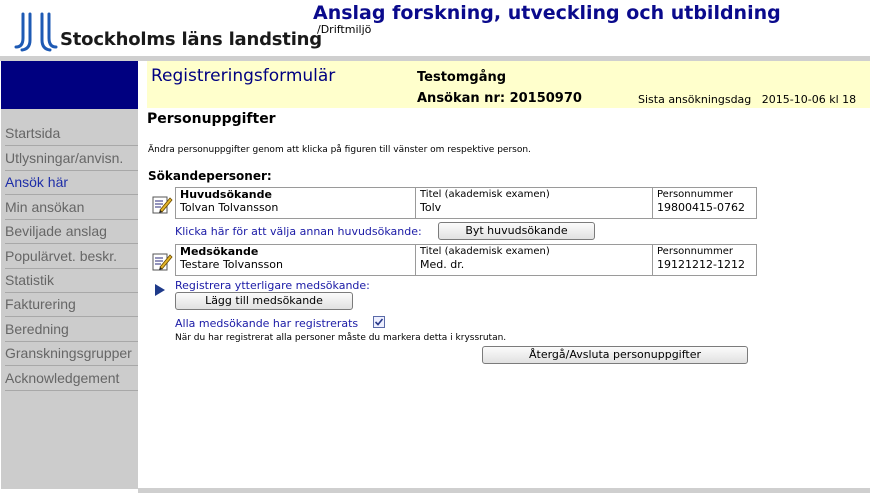 The height and width of the screenshot is (493, 870). Describe the element at coordinates (226, 194) in the screenshot. I see `main-applicant-role: Huvudsökande` at that location.